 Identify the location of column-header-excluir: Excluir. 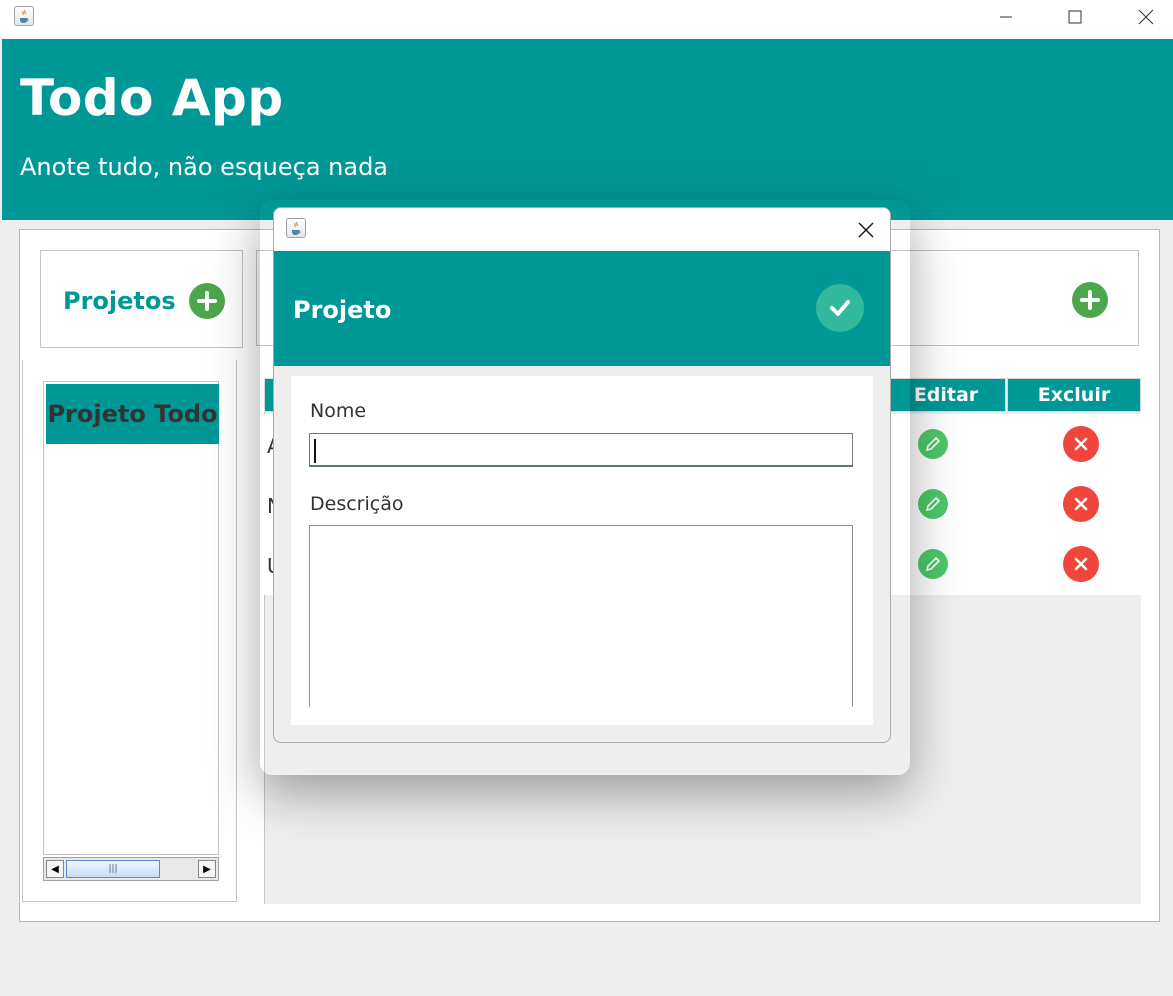
(1074, 395).